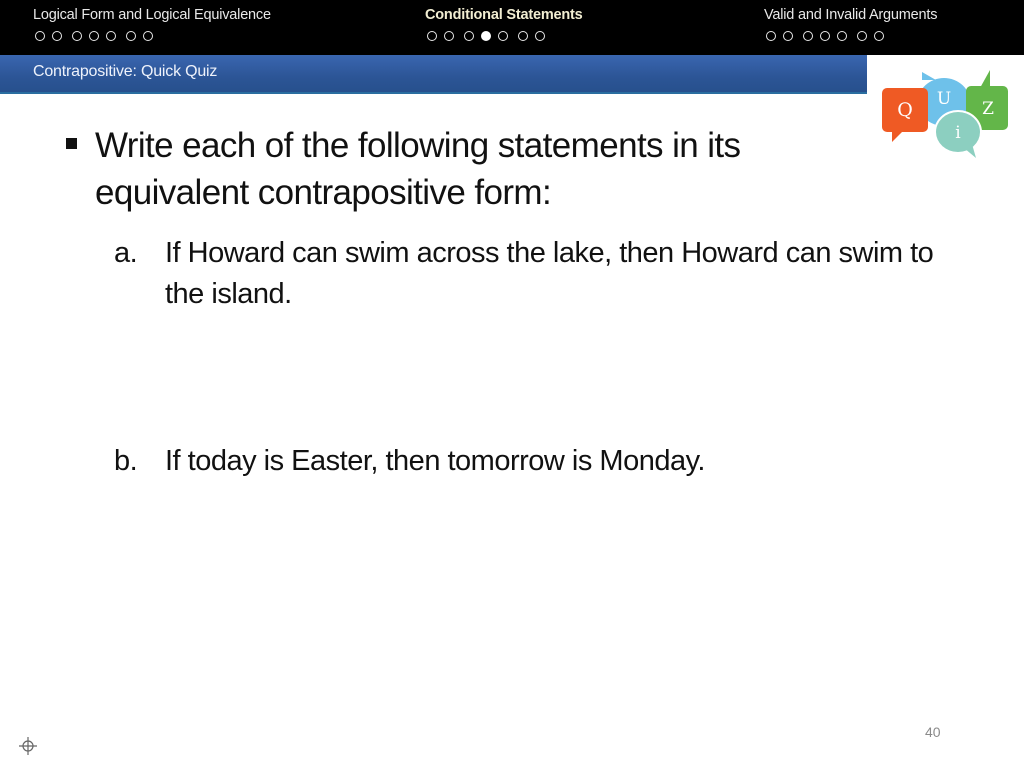  I want to click on logo-letter-i: i, so click(958, 133).